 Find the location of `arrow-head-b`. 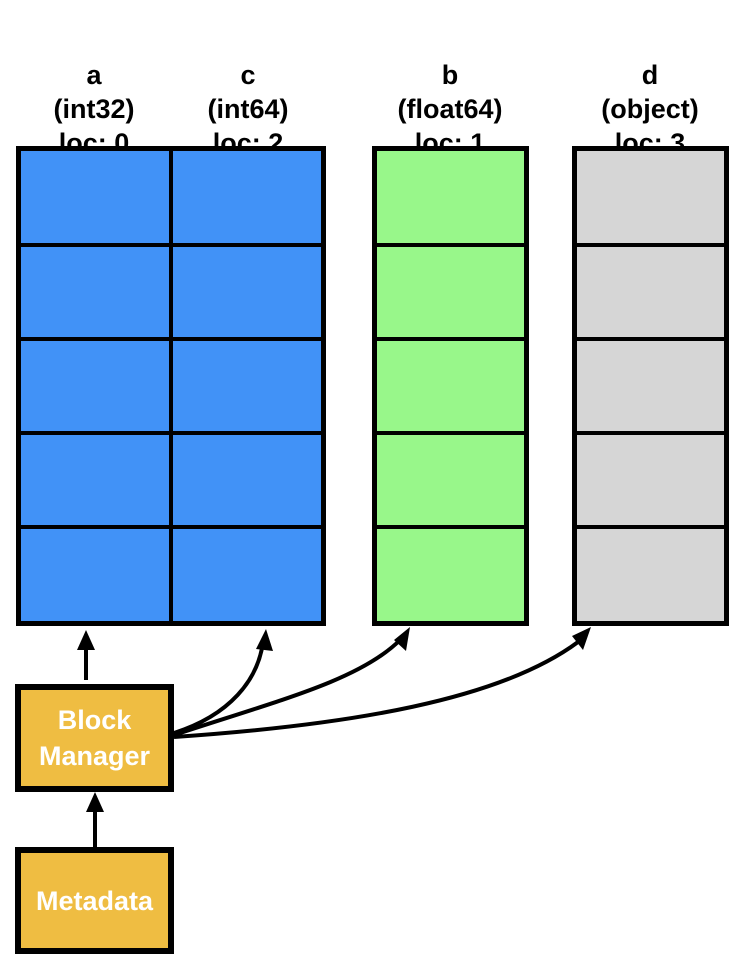

arrow-head-b is located at coordinates (402, 639).